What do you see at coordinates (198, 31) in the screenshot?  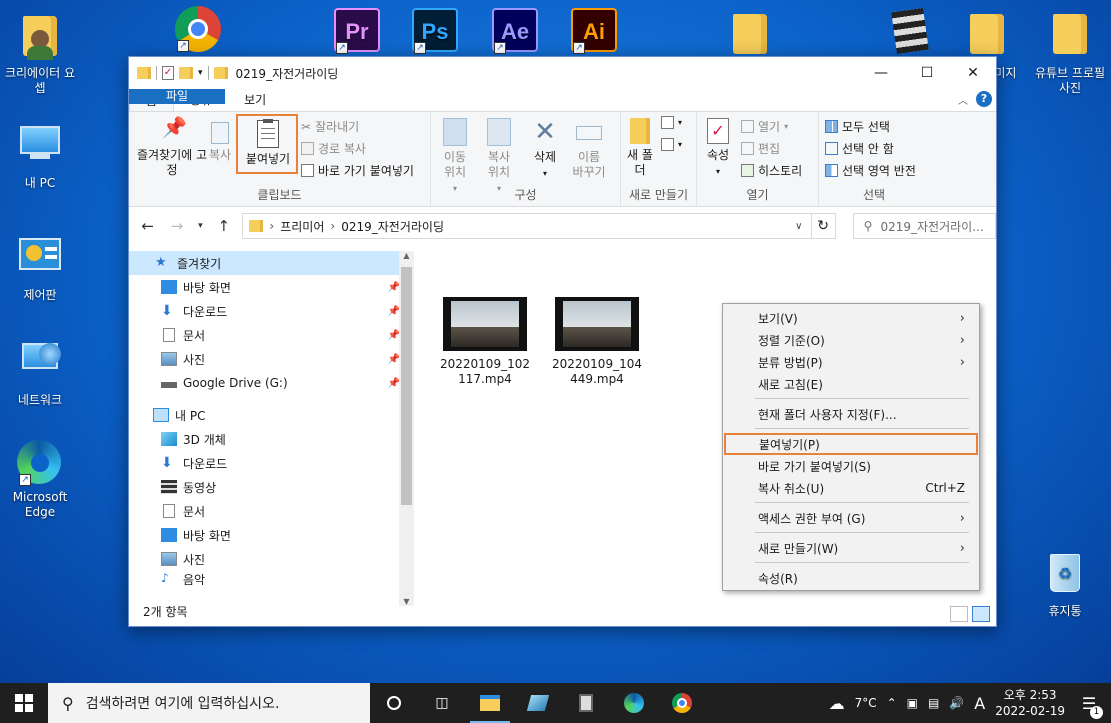 I see `desktop-icon-chrome: ↗` at bounding box center [198, 31].